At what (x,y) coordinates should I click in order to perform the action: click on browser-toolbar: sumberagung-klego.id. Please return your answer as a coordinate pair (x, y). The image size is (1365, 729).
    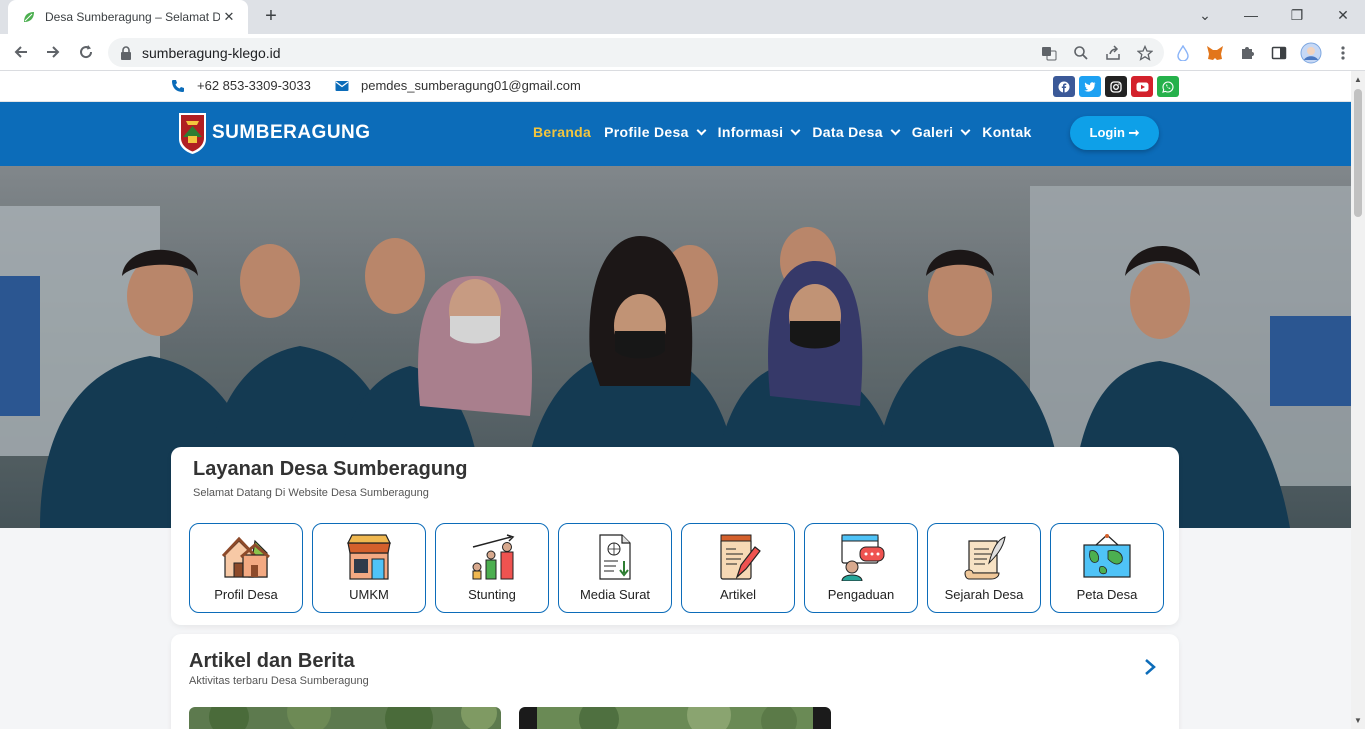
    Looking at the image, I should click on (682, 52).